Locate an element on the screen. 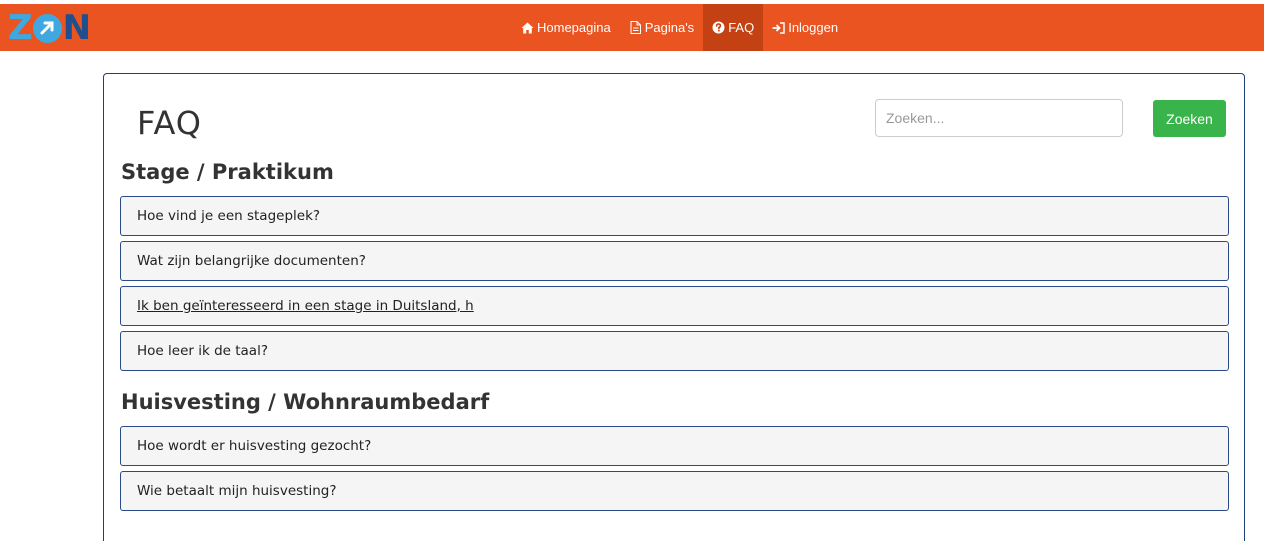 This screenshot has height=541, width=1264. nav-item-label: Inloggen is located at coordinates (813, 27).